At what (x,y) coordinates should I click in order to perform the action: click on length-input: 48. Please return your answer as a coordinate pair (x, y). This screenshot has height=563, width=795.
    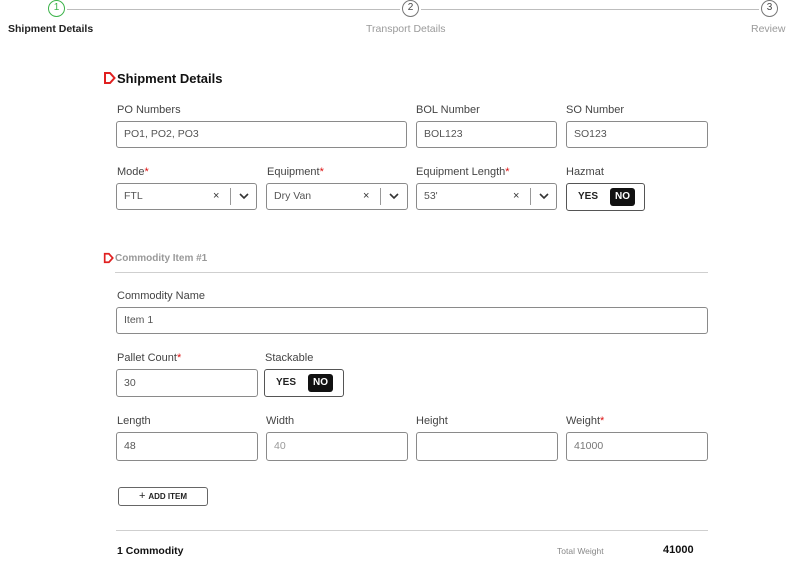
    Looking at the image, I should click on (187, 446).